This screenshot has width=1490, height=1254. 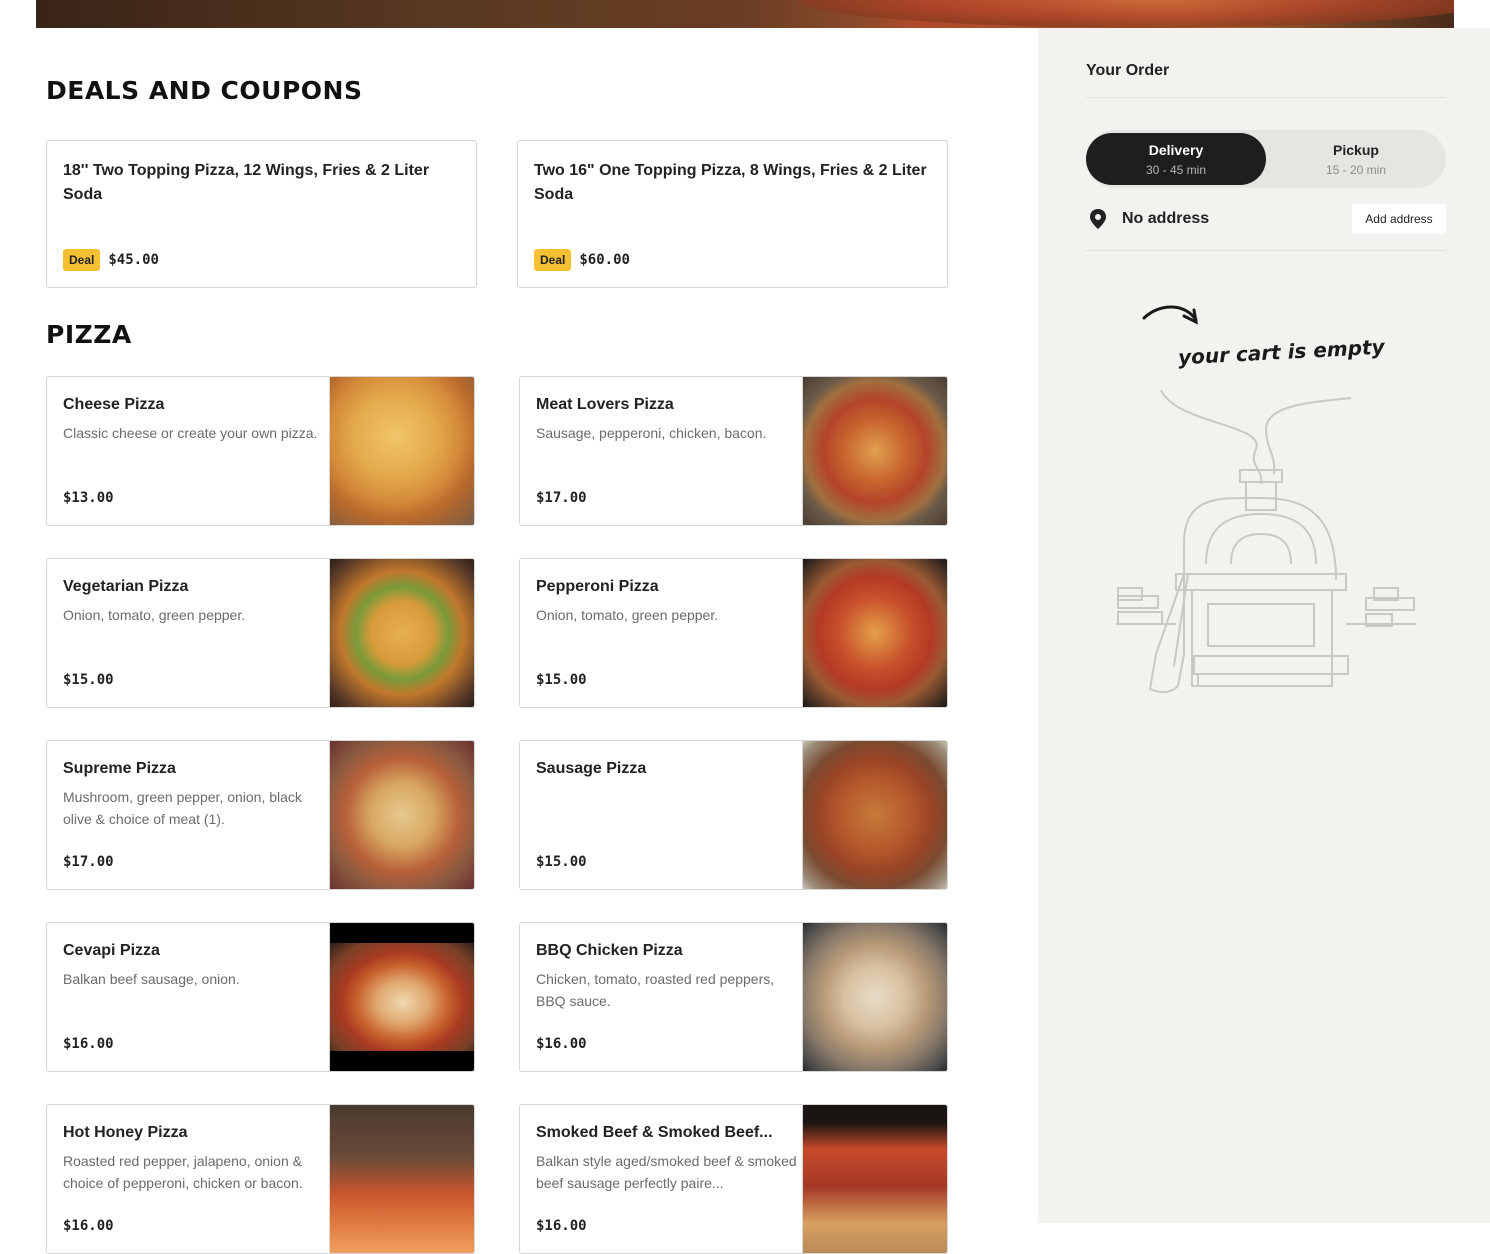 I want to click on item-price: $13.00, so click(x=88, y=498).